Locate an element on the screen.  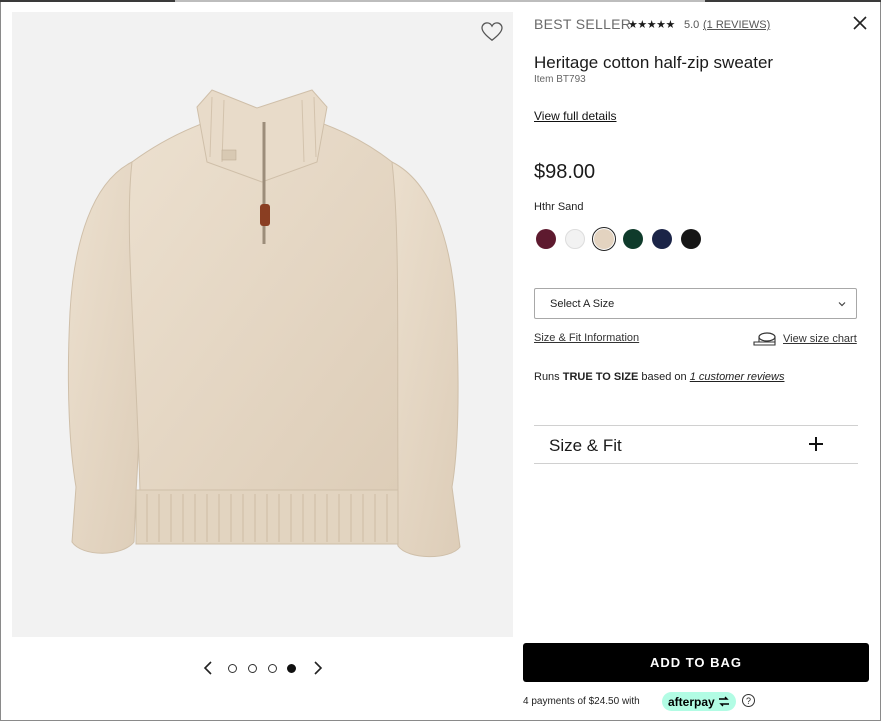
size-fit-accordion: Size & Fit is located at coordinates (696, 444).